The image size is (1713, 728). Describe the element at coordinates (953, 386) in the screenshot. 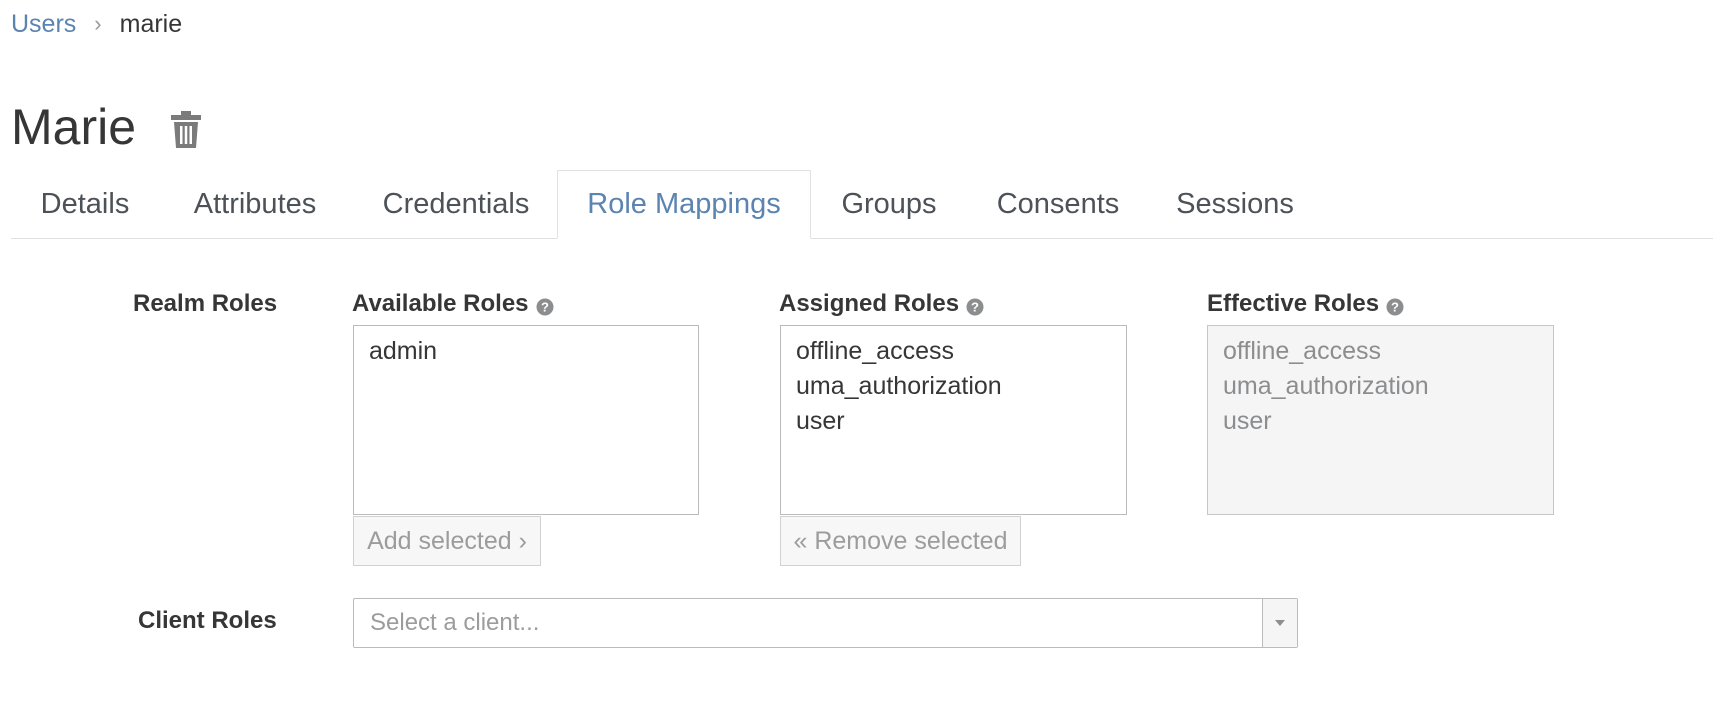

I see `assigned-role-option: uma_authorization` at that location.